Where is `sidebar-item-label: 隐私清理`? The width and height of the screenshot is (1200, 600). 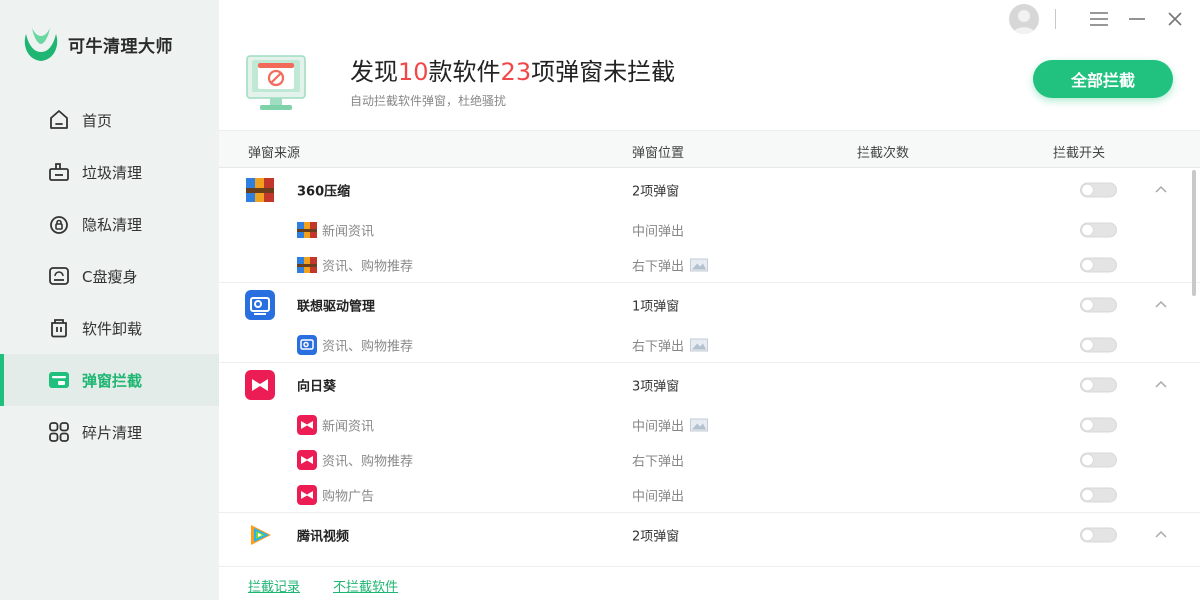
sidebar-item-label: 隐私清理 is located at coordinates (112, 224).